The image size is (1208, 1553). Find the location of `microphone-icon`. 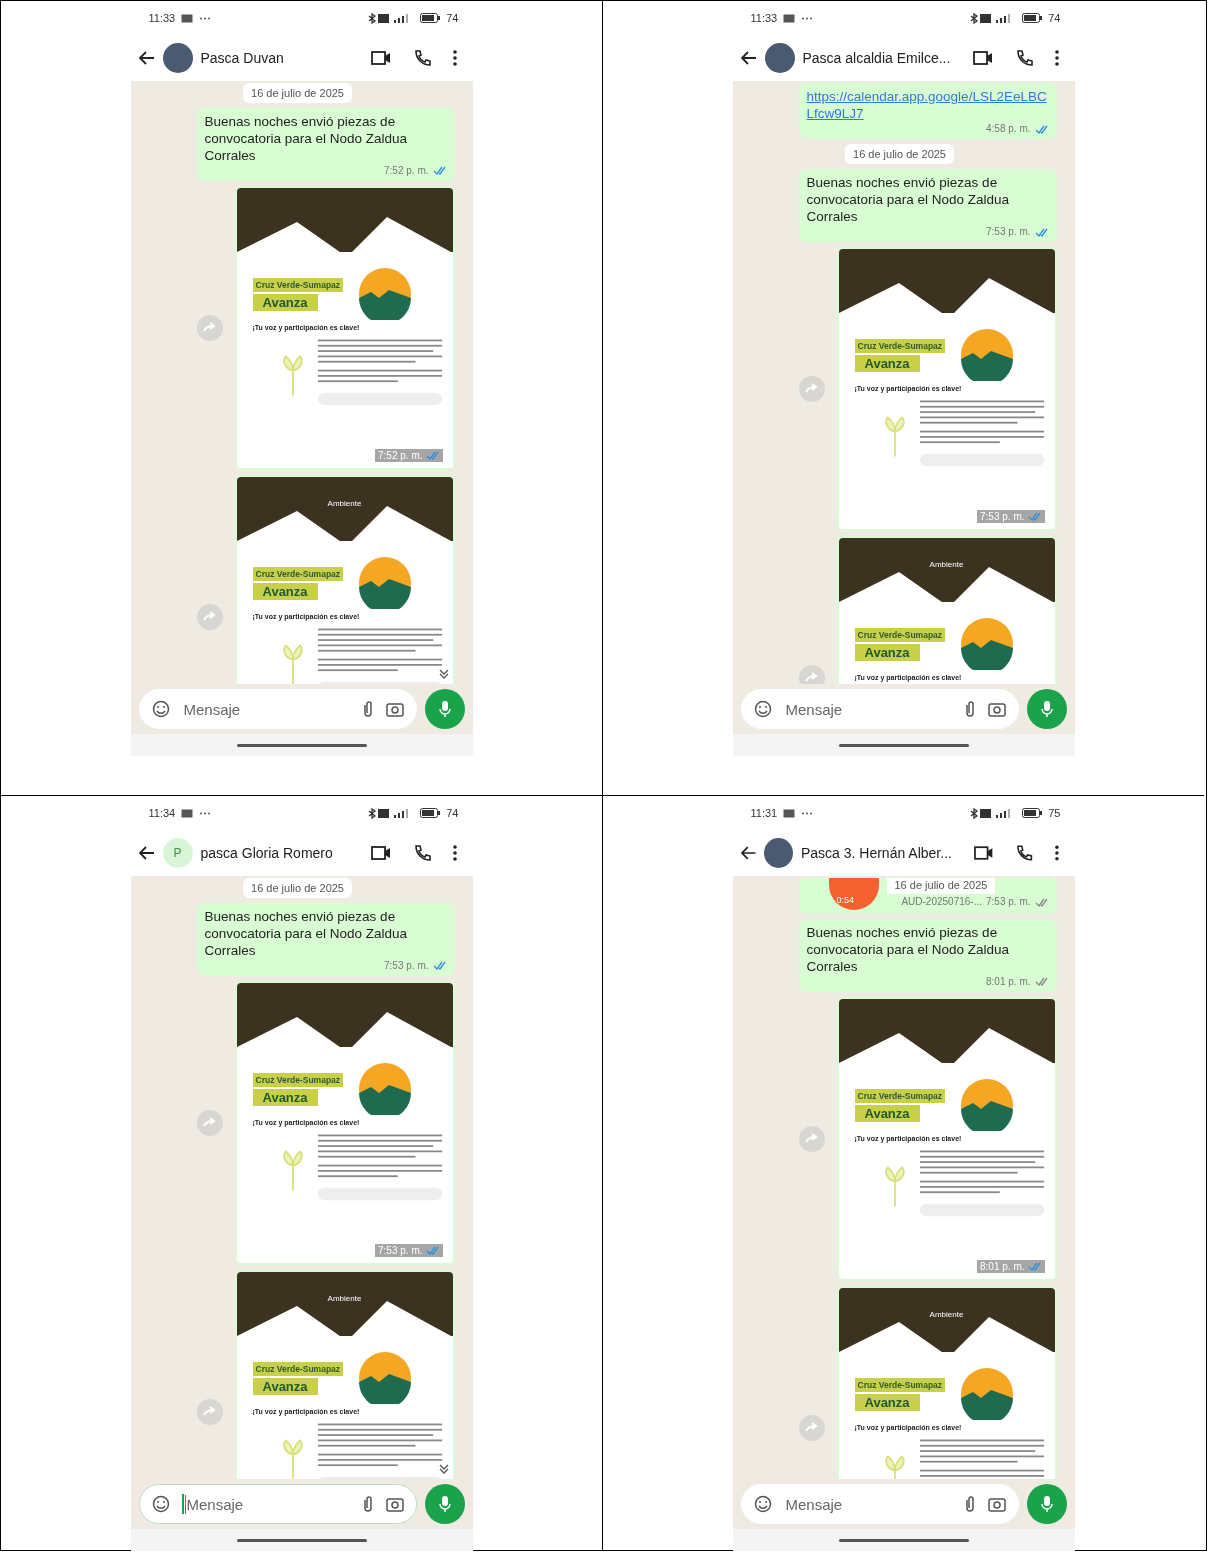

microphone-icon is located at coordinates (1046, 709).